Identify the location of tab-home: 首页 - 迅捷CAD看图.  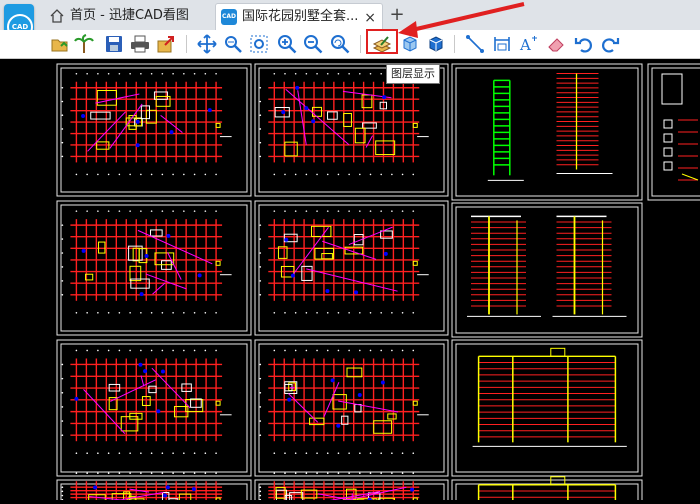
(127, 16).